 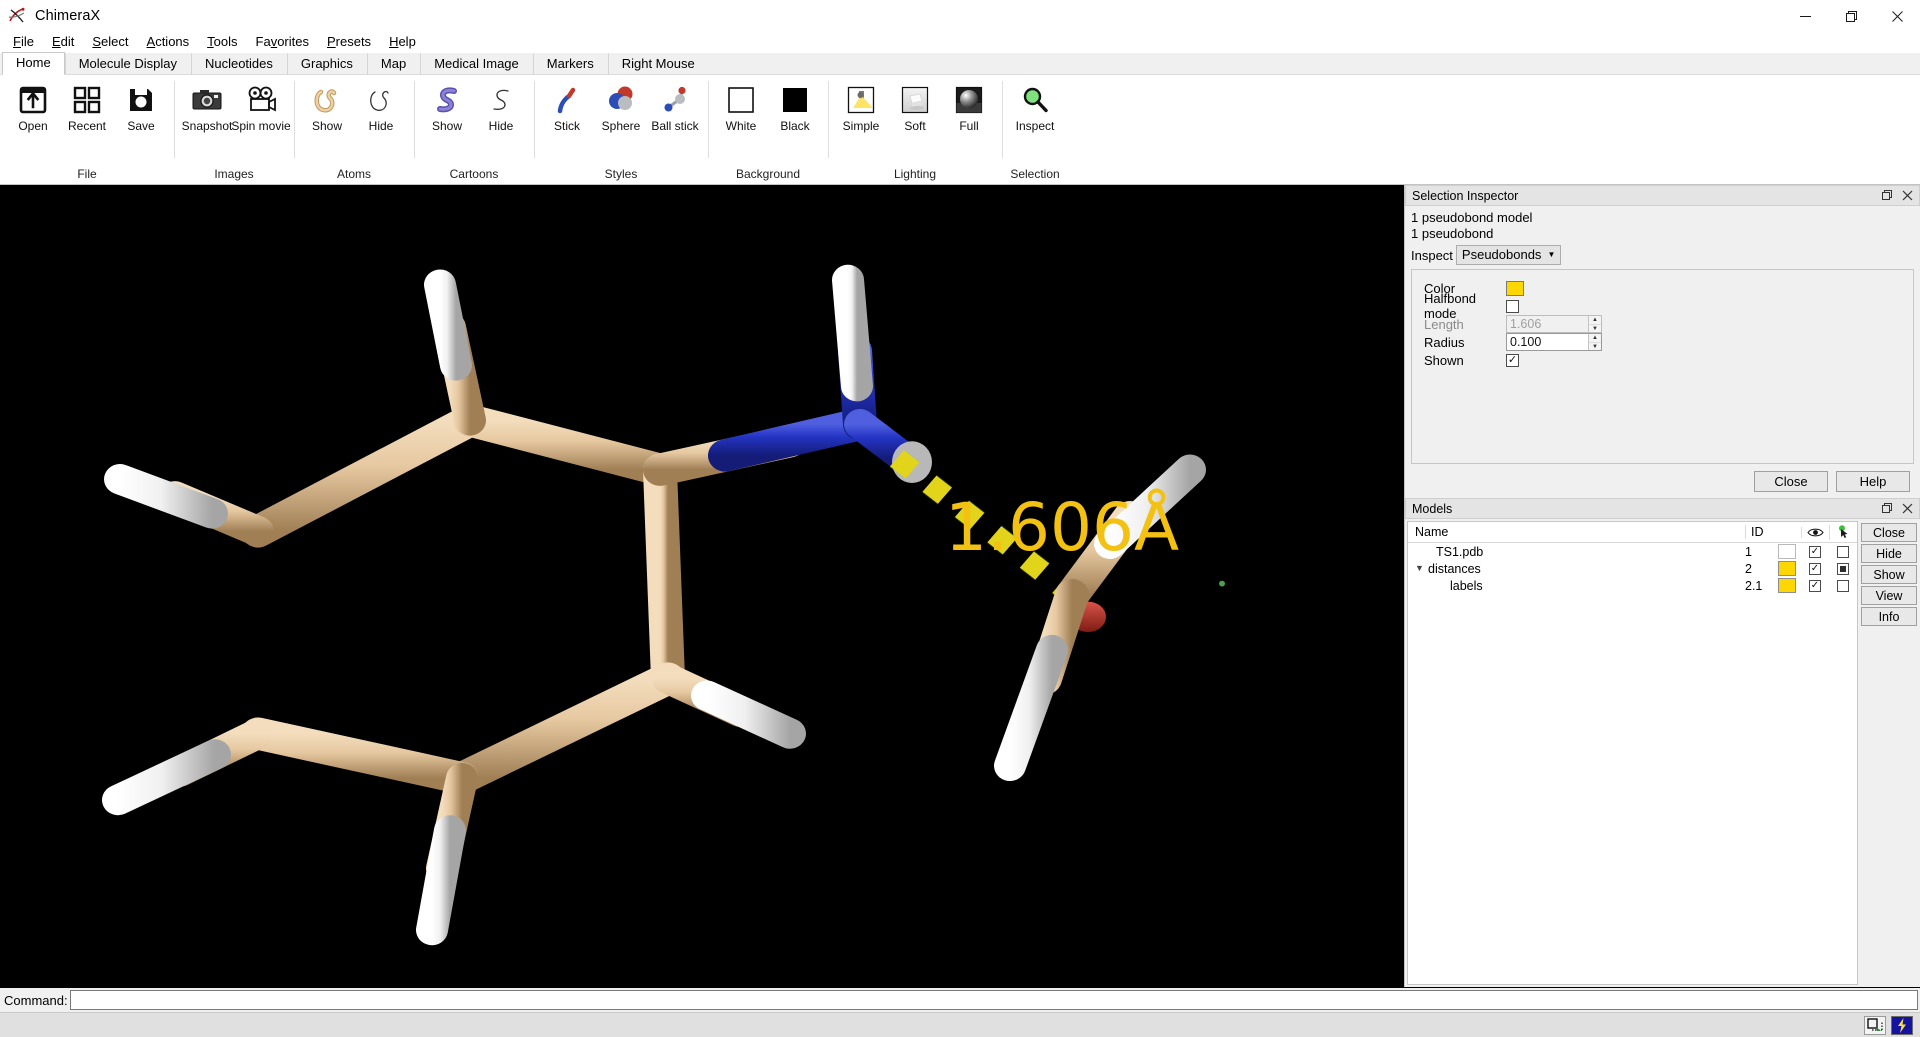 What do you see at coordinates (1805, 16) in the screenshot?
I see `minimize-button` at bounding box center [1805, 16].